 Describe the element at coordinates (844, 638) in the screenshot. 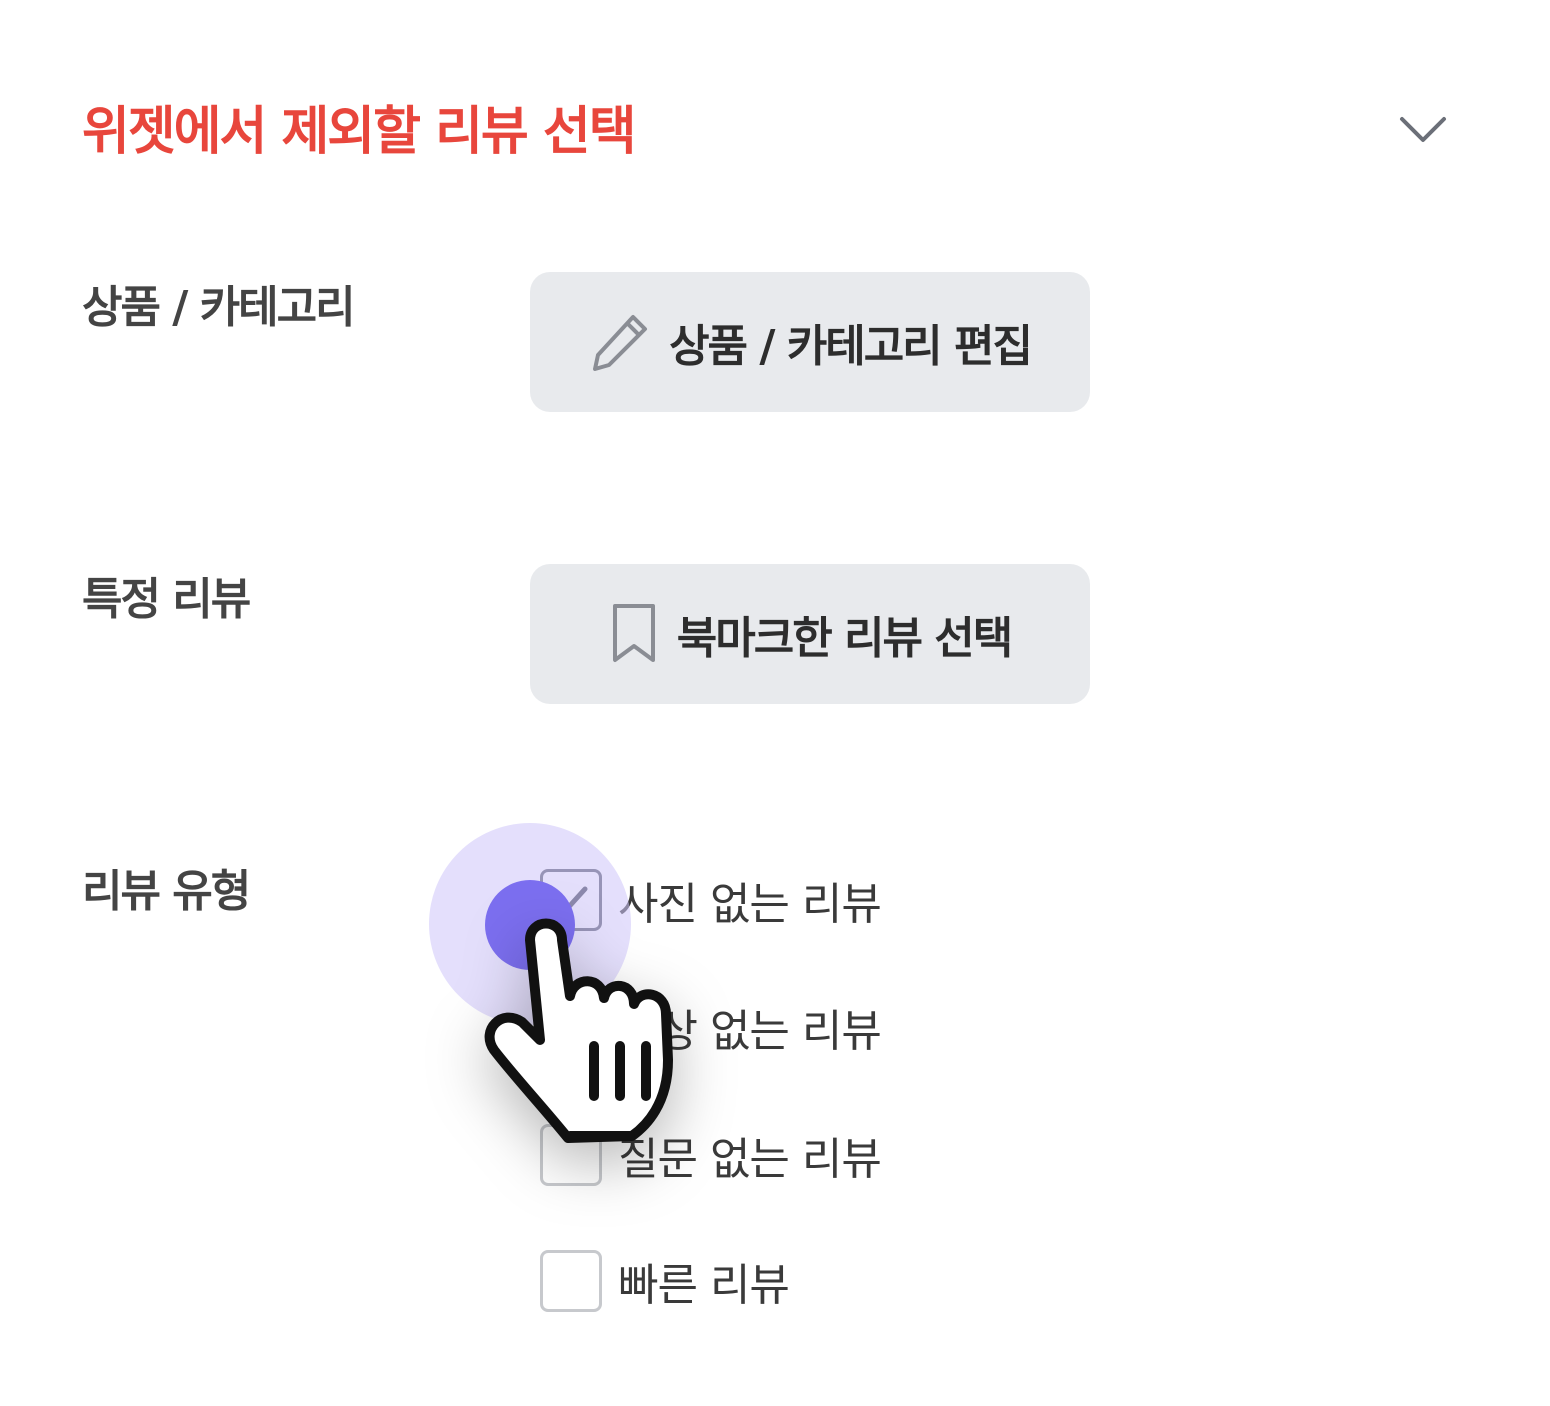

I see `select-bookmarked-review-label: 북마크한 리뷰 선택` at that location.